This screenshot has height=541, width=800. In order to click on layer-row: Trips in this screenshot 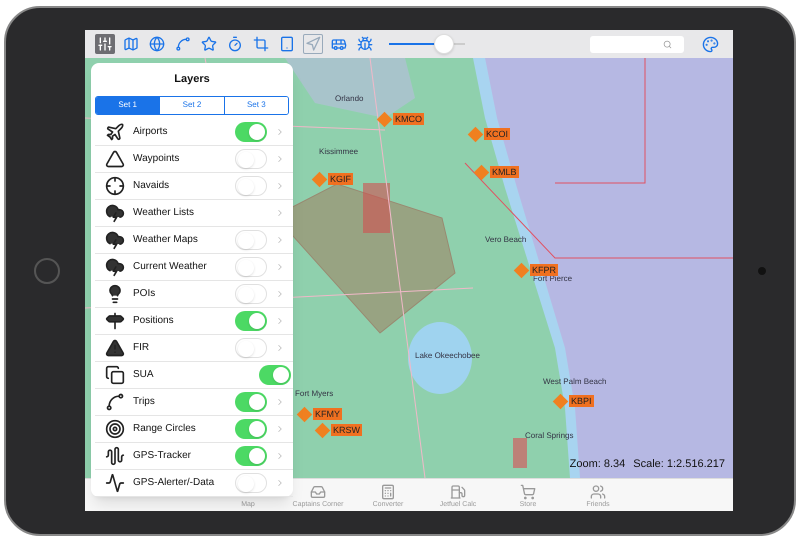, I will do `click(194, 402)`.